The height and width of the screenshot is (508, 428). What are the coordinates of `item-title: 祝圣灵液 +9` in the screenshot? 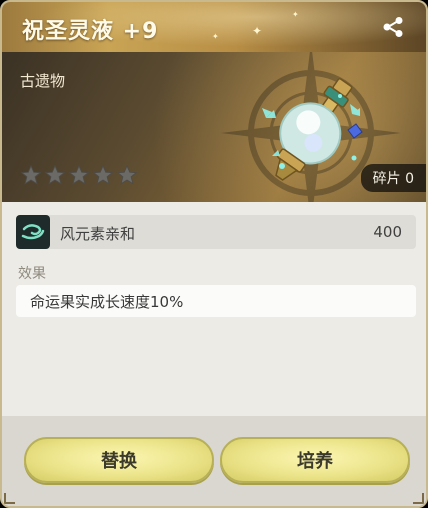 It's located at (90, 31).